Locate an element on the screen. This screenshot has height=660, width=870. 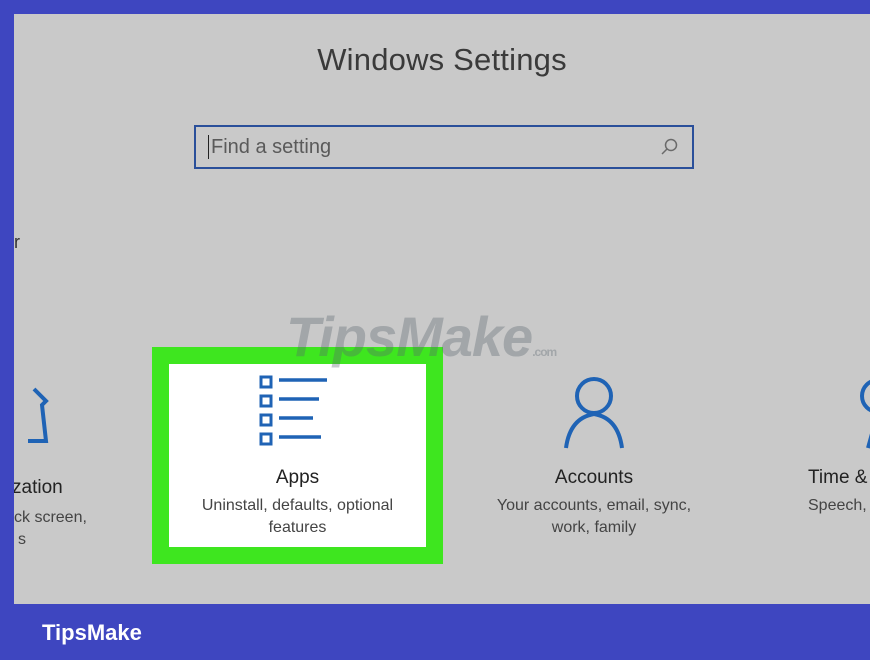
search-input is located at coordinates (433, 147).